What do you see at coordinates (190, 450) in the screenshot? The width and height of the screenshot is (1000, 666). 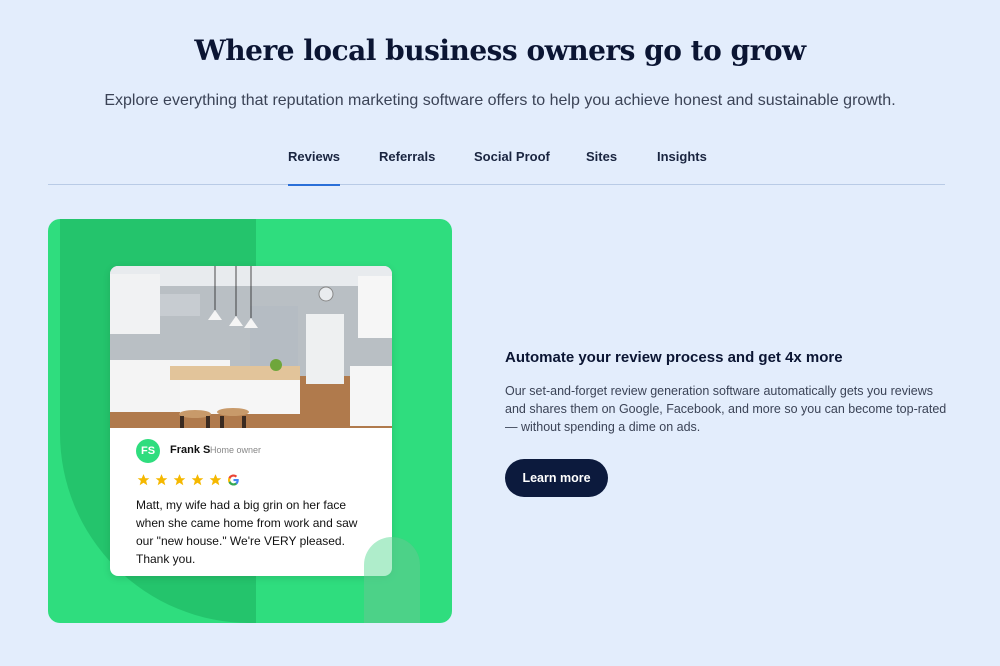 I see `reviewer-name: Frank S` at bounding box center [190, 450].